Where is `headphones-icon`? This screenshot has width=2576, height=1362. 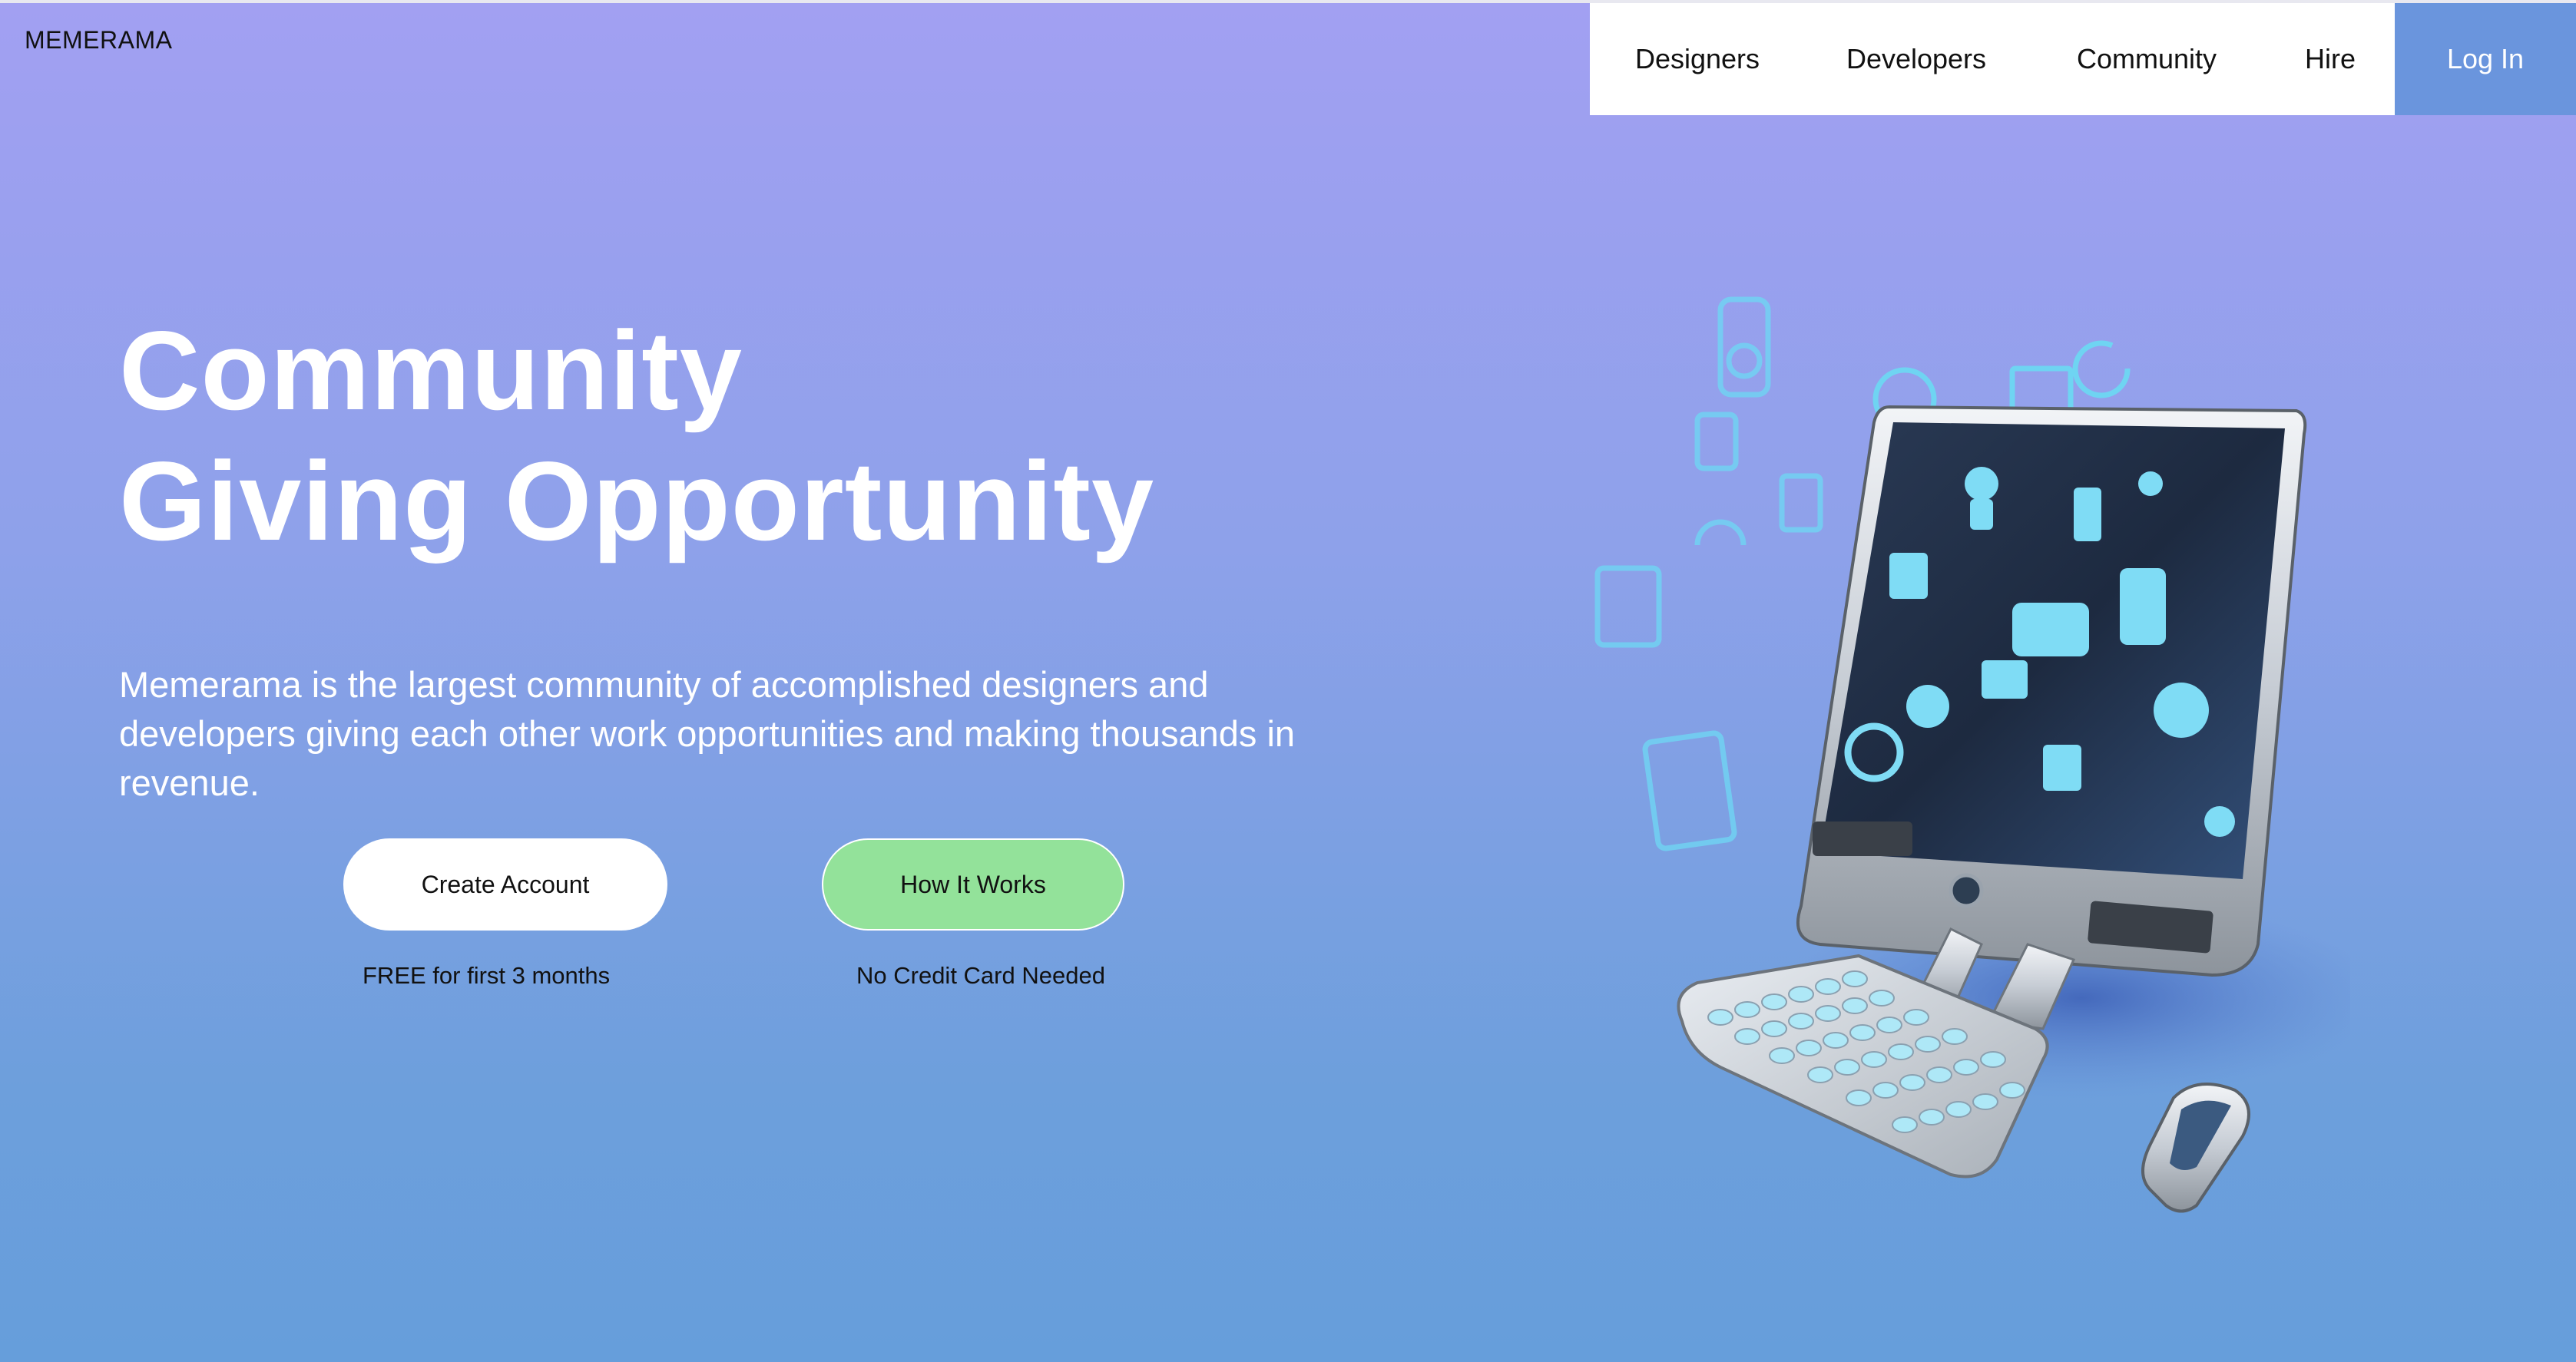
headphones-icon is located at coordinates (1721, 532).